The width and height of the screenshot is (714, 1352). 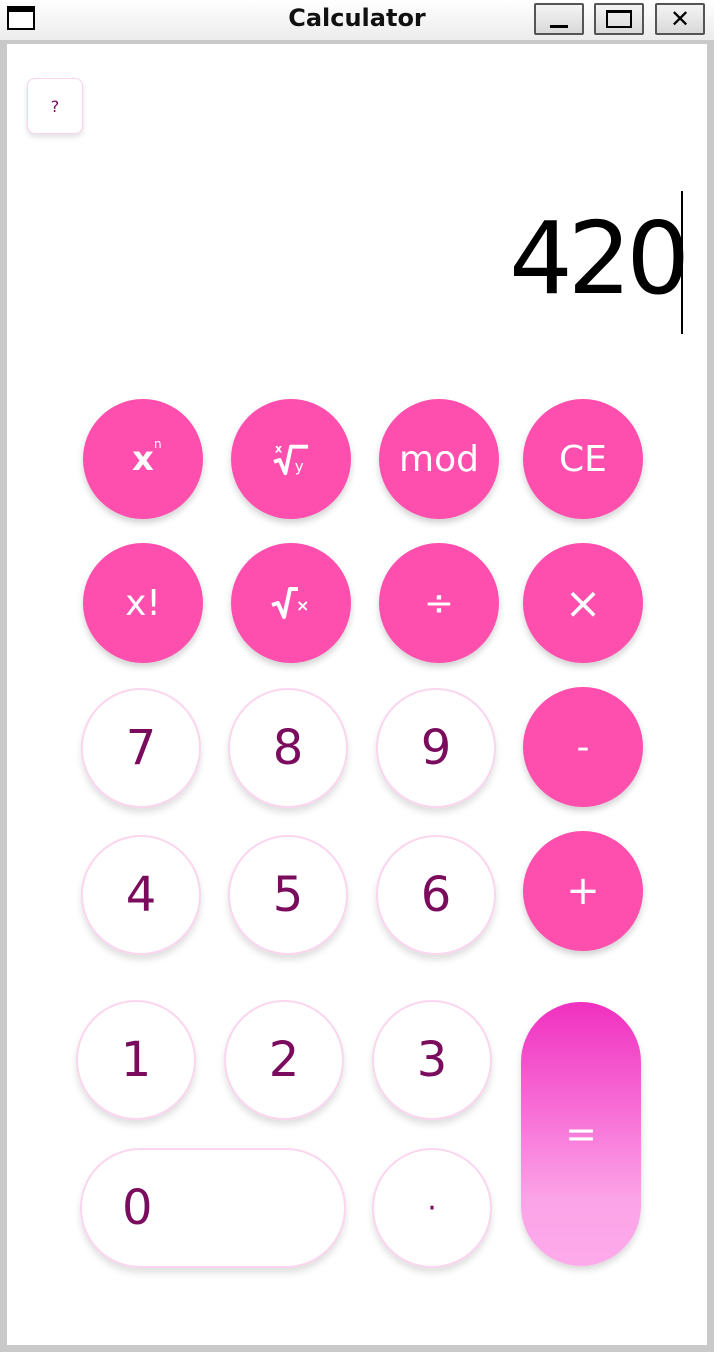 I want to click on svg-text: y, so click(x=299, y=466).